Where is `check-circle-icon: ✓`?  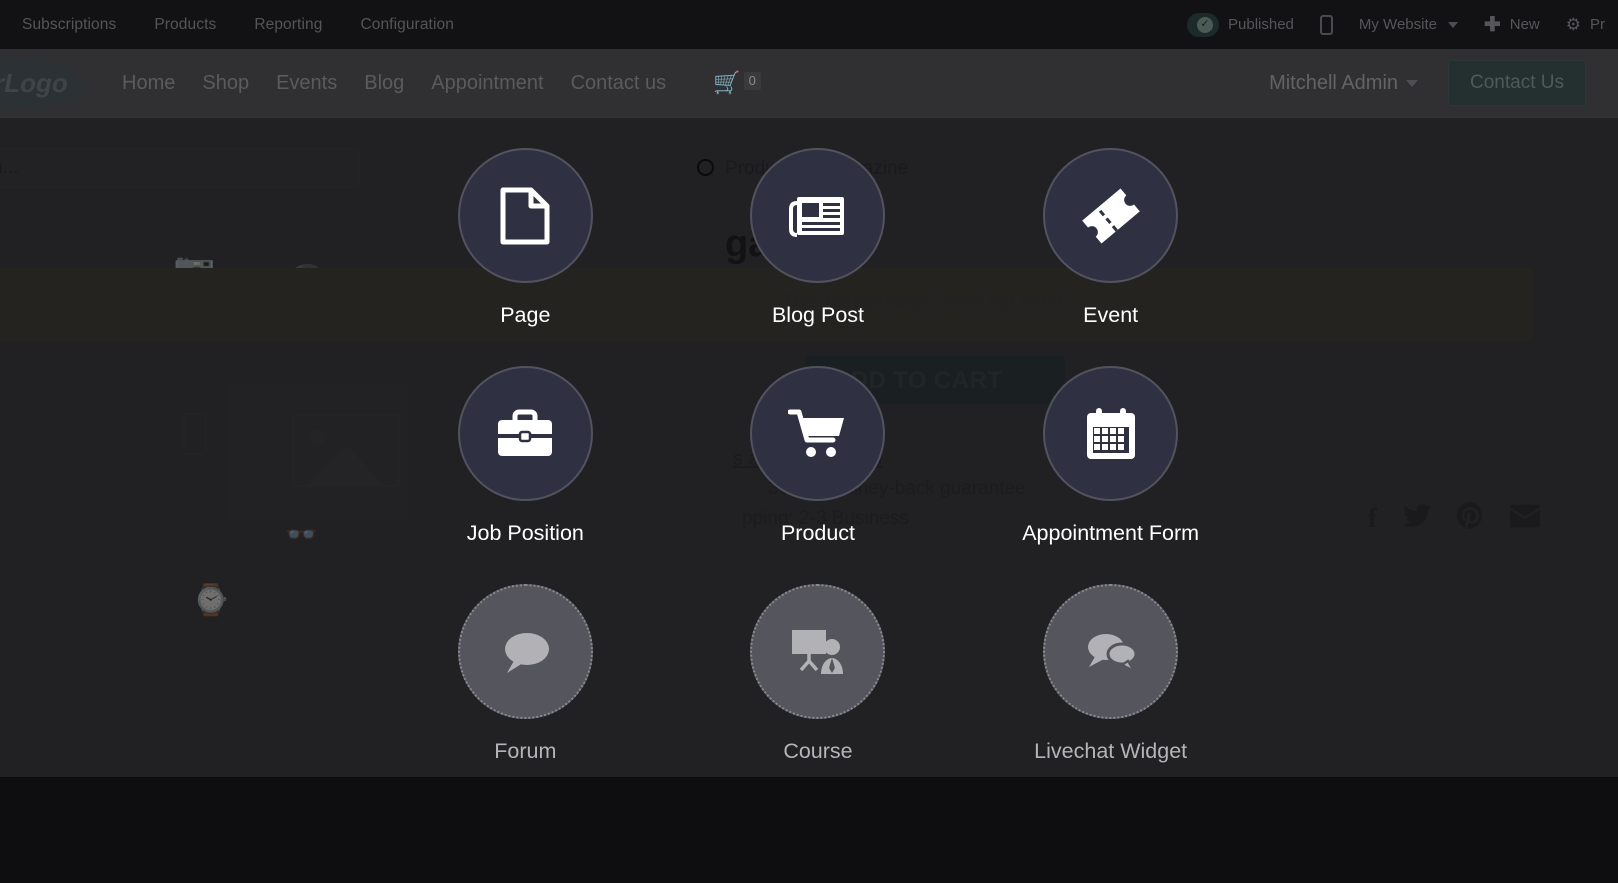
check-circle-icon: ✓ is located at coordinates (1205, 24).